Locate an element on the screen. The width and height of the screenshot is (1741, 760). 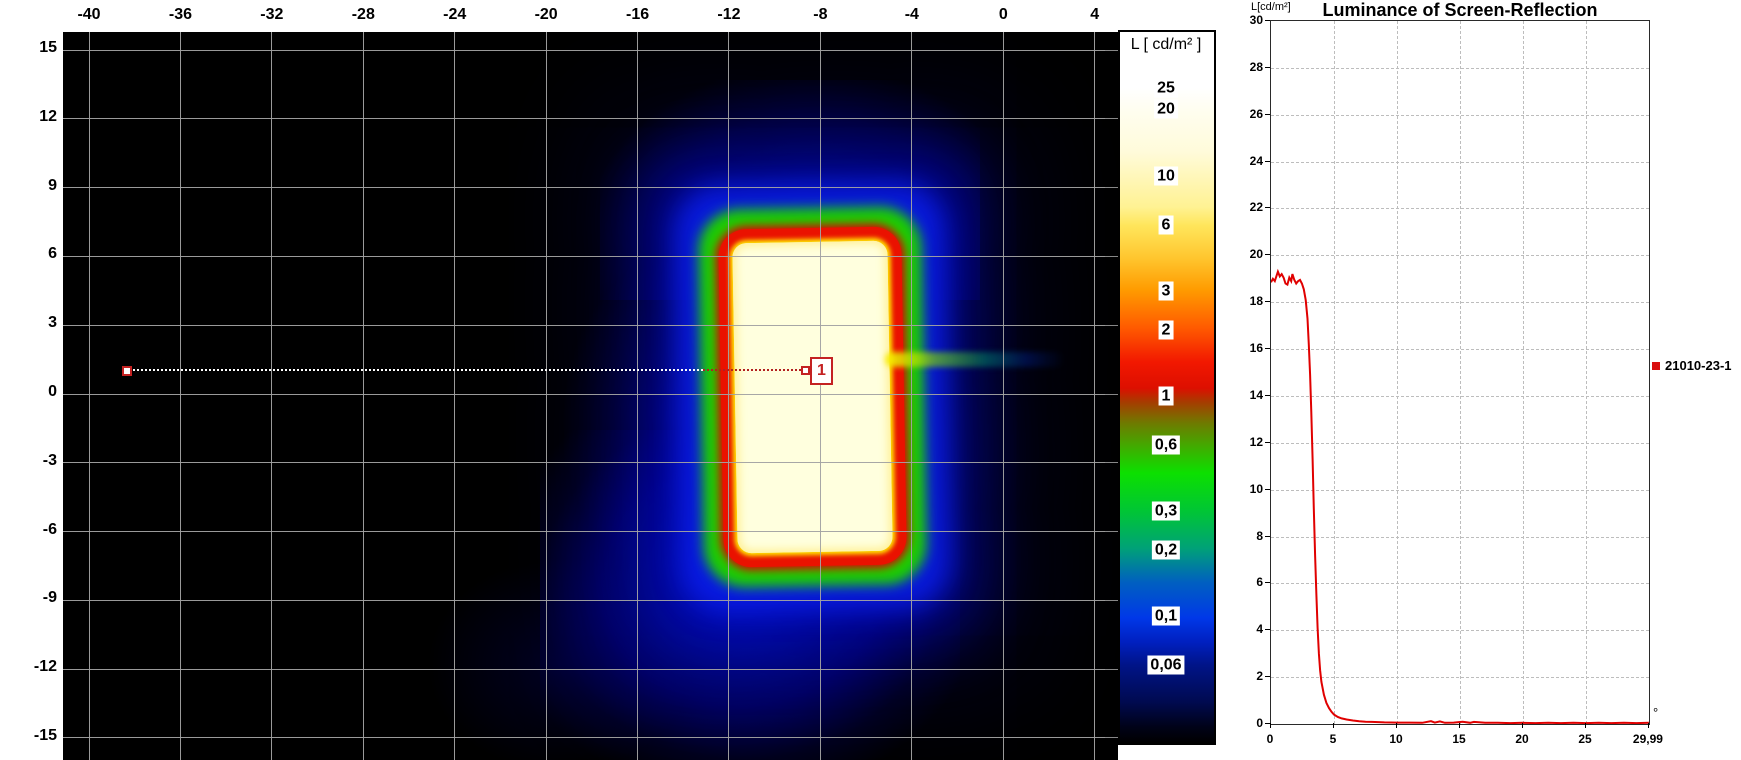
chart-y-tick-label: 14 is located at coordinates (1256, 394).